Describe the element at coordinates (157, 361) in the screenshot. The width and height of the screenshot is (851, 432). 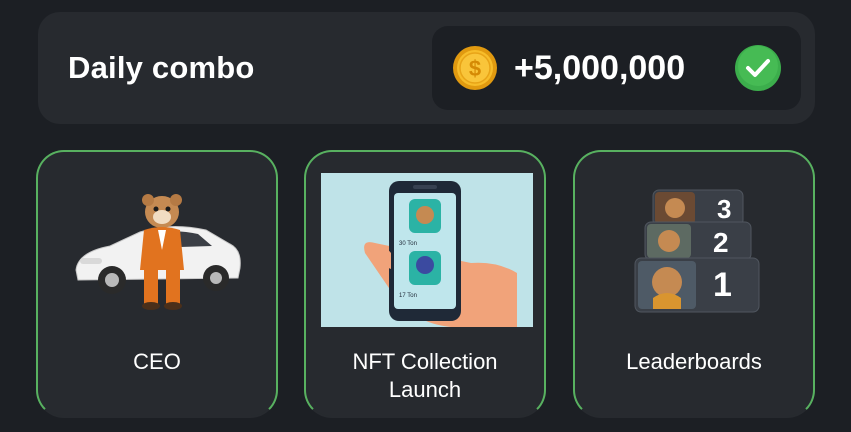
I see `card-label-ceo: CEO` at that location.